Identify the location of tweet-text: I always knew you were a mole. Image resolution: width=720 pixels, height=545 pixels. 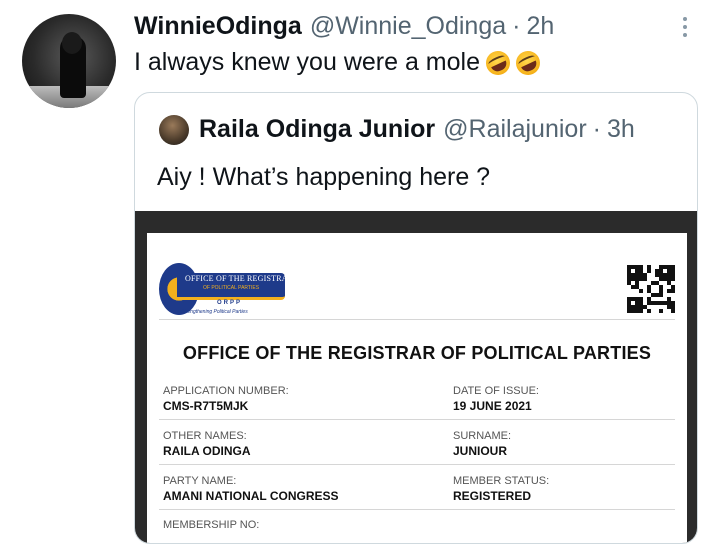
(339, 62).